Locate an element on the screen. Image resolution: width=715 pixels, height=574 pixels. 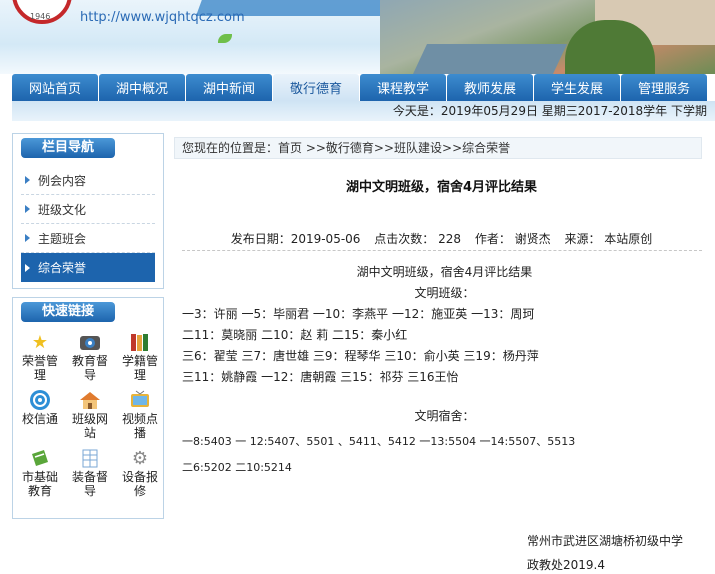
quick-link-class-site: 班级网站 is located at coordinates (90, 414).